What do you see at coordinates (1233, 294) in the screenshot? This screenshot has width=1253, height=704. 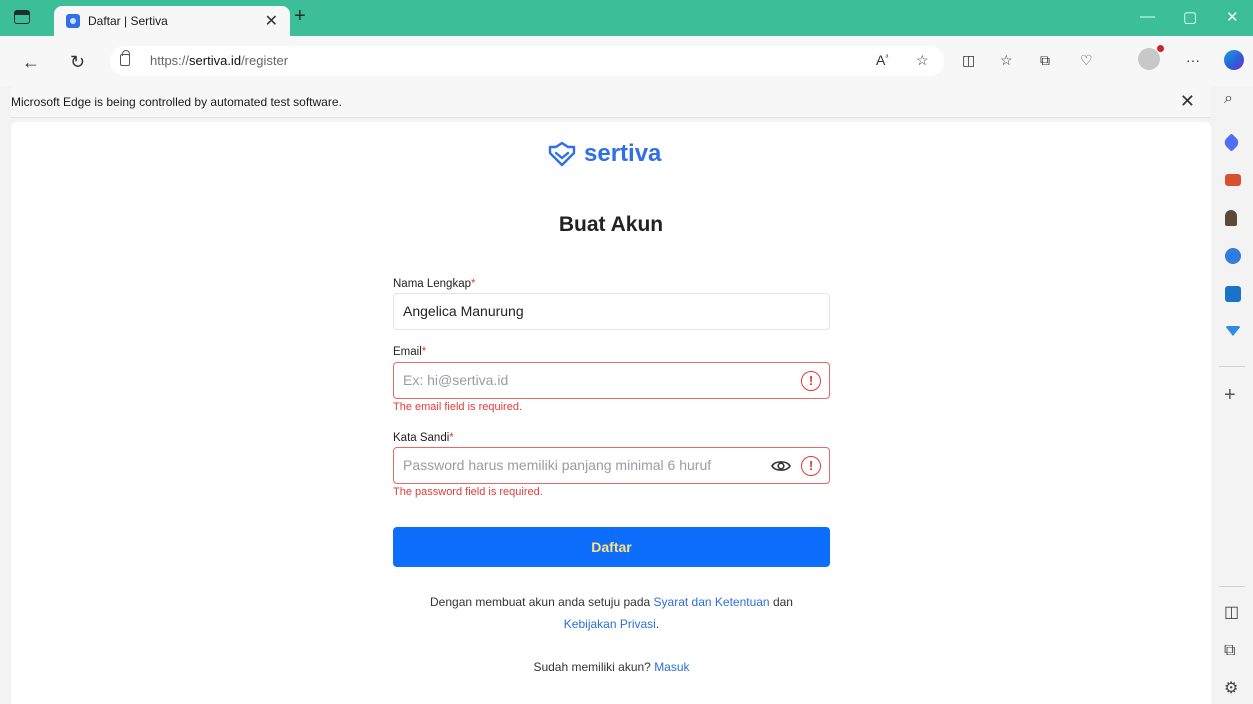 I see `outlook-icon` at bounding box center [1233, 294].